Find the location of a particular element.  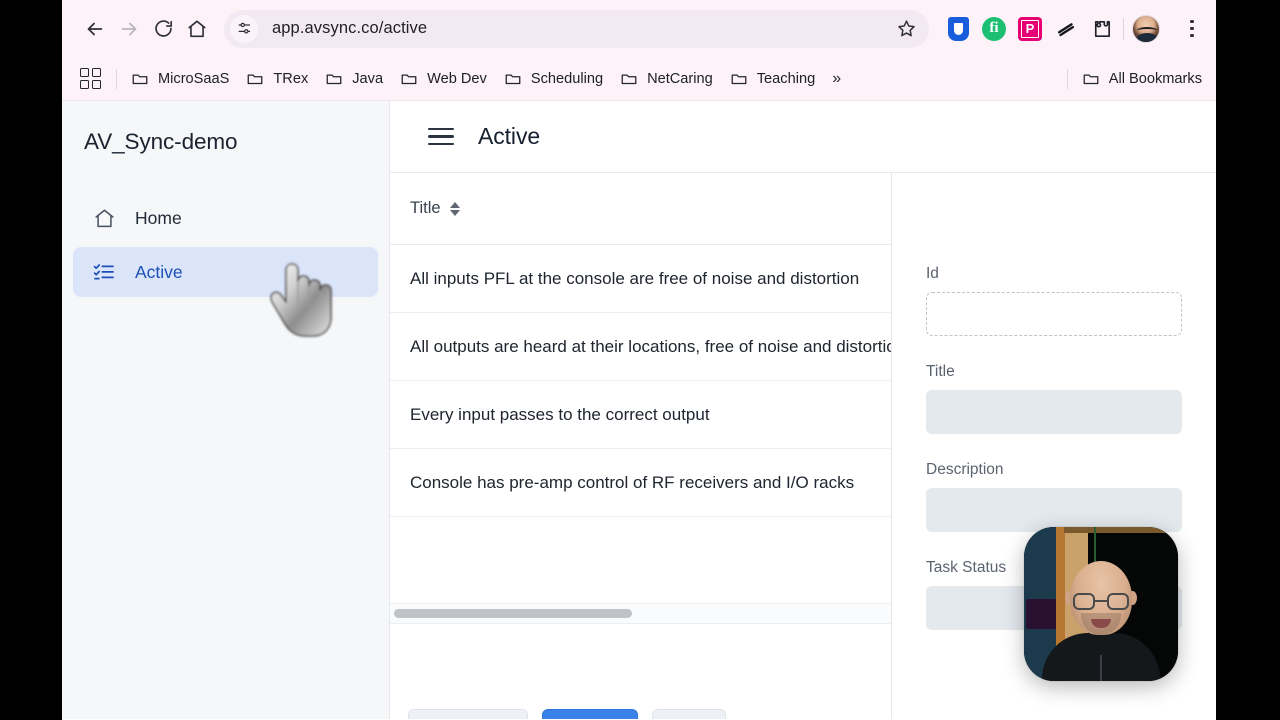

letterbox-right is located at coordinates (1248, 360).